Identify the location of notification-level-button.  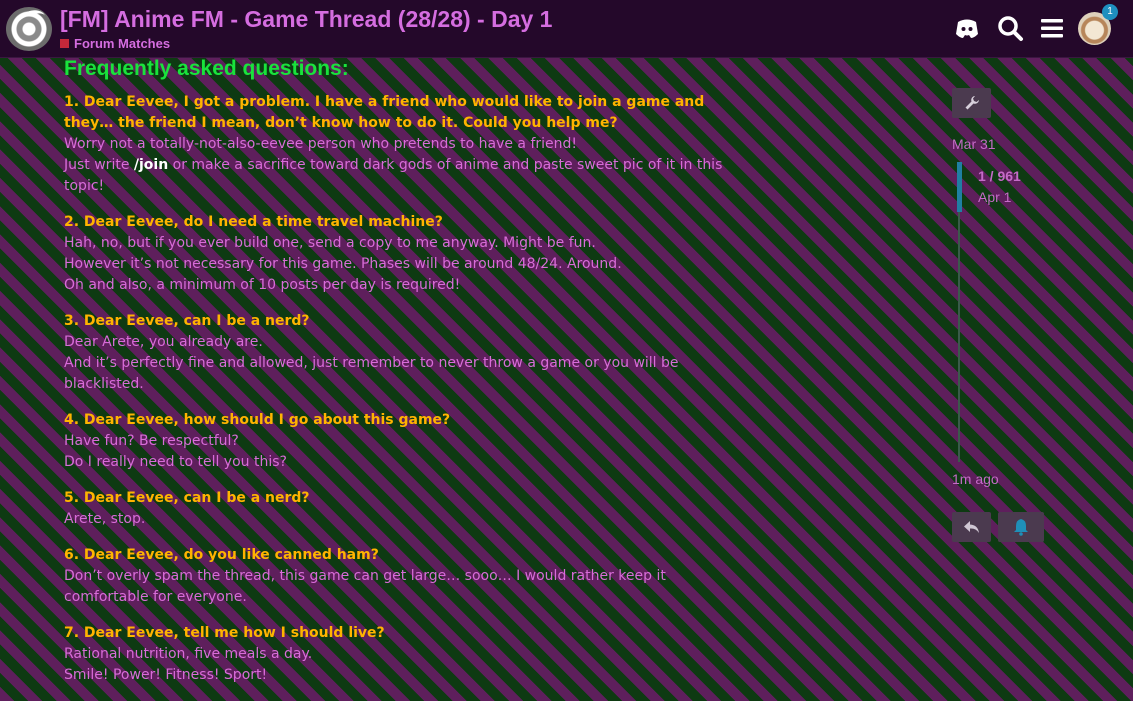
(1021, 527).